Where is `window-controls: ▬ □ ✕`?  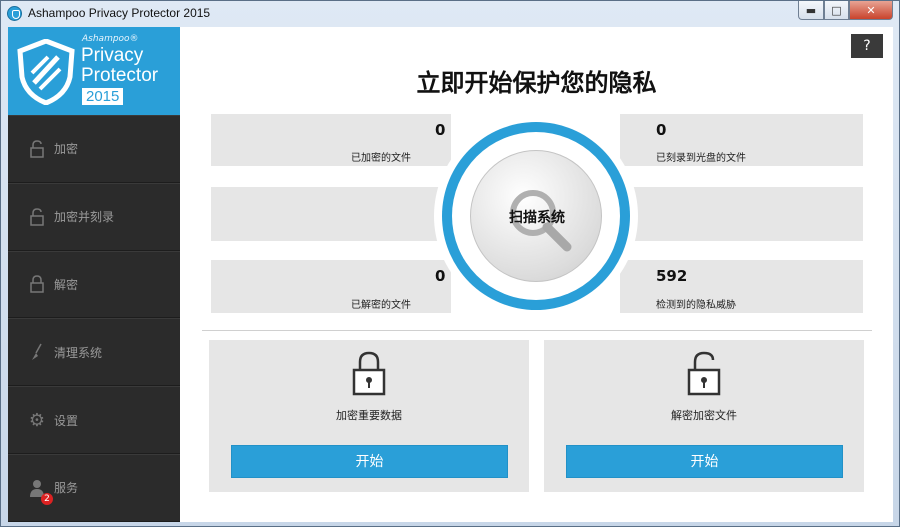
window-controls: ▬ □ ✕ is located at coordinates (845, 10).